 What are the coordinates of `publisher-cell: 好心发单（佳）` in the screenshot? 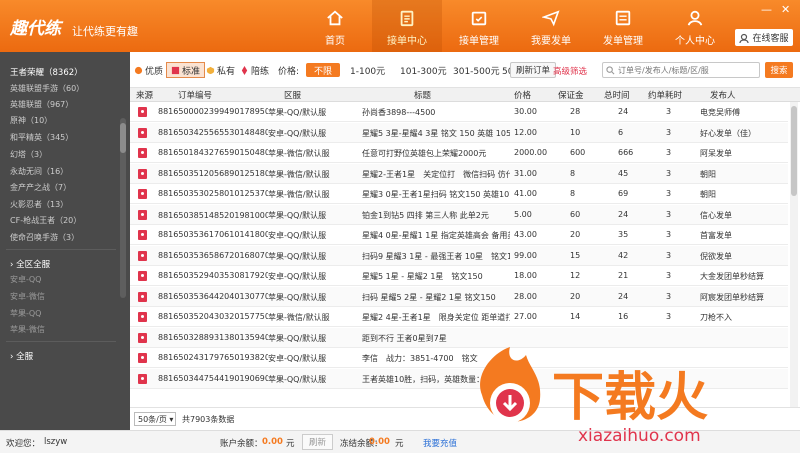 It's located at (728, 133).